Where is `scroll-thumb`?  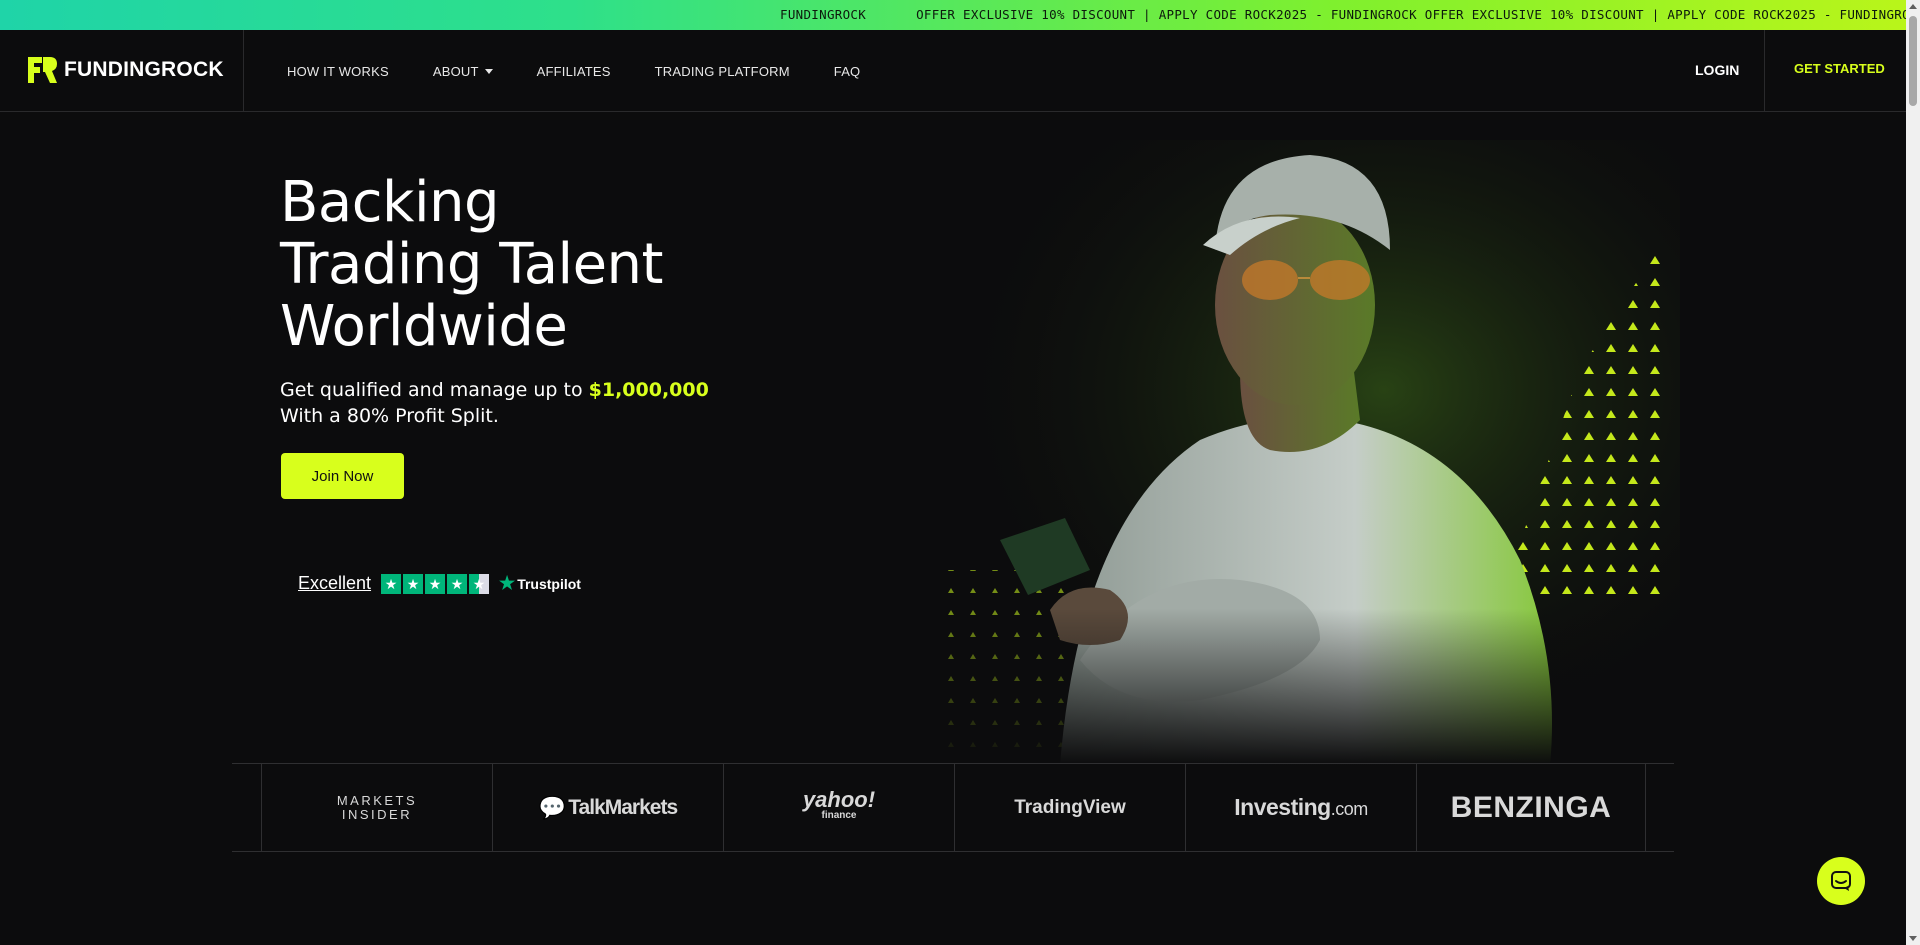
scroll-thumb is located at coordinates (1913, 61).